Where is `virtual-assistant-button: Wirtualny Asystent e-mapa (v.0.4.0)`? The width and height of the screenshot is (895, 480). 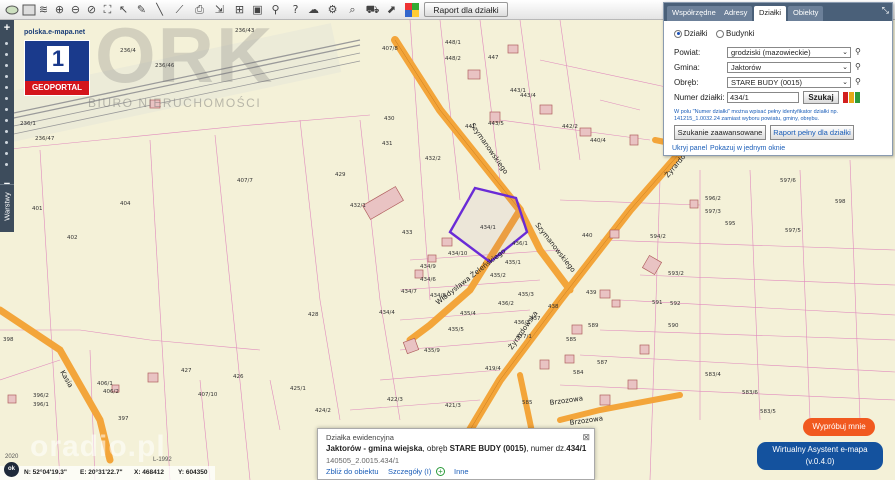 virtual-assistant-button: Wirtualny Asystent e-mapa (v.0.4.0) is located at coordinates (820, 456).